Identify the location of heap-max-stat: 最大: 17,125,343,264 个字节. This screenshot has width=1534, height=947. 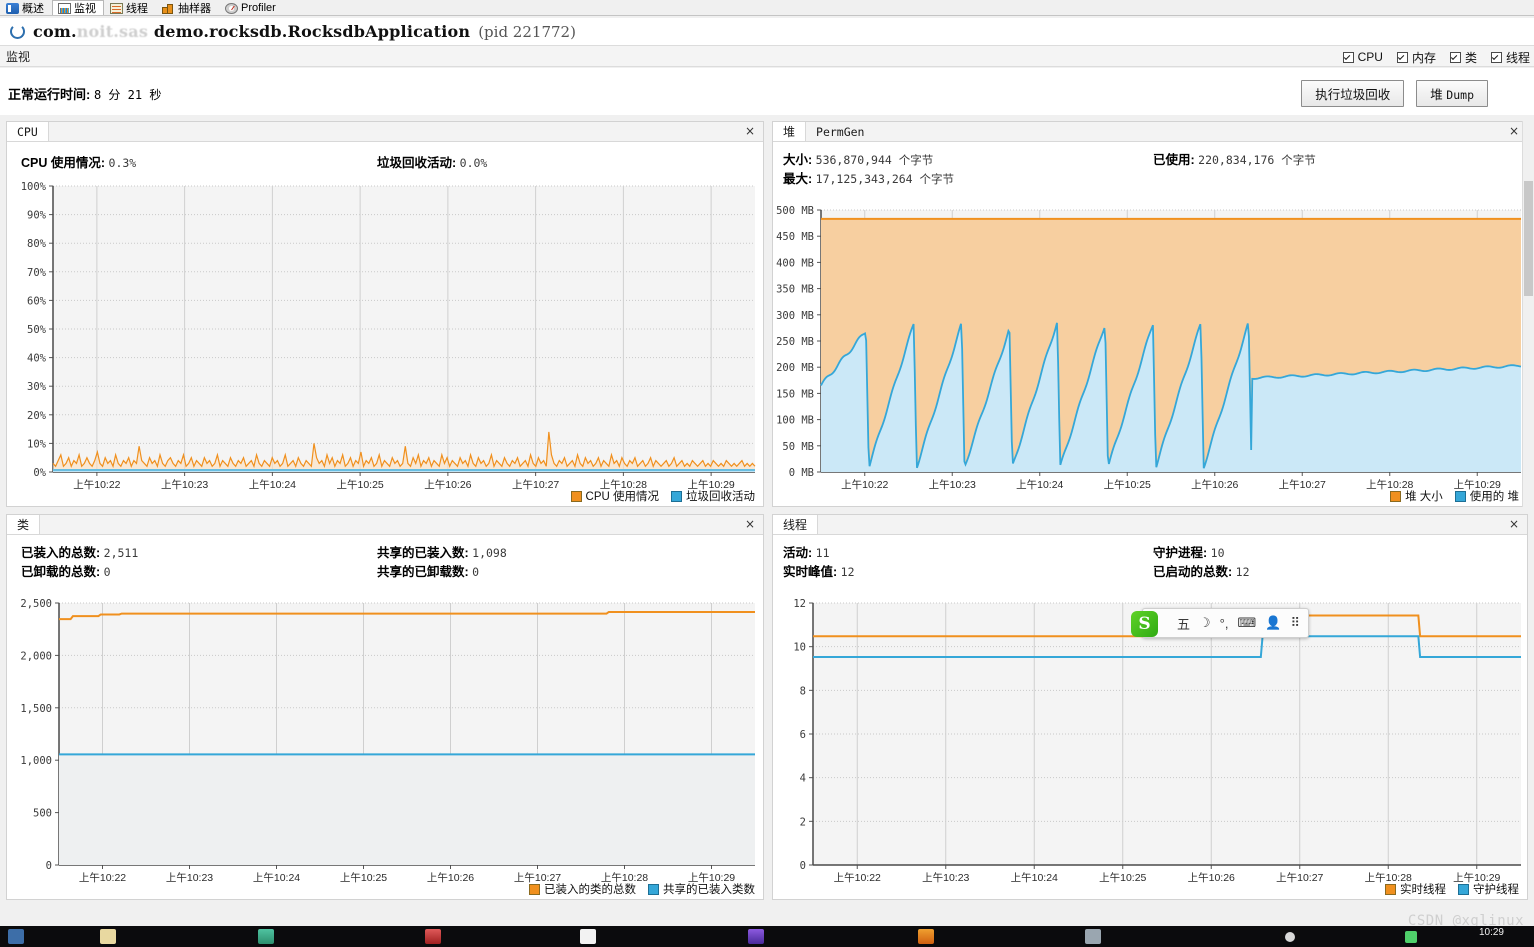
(868, 177).